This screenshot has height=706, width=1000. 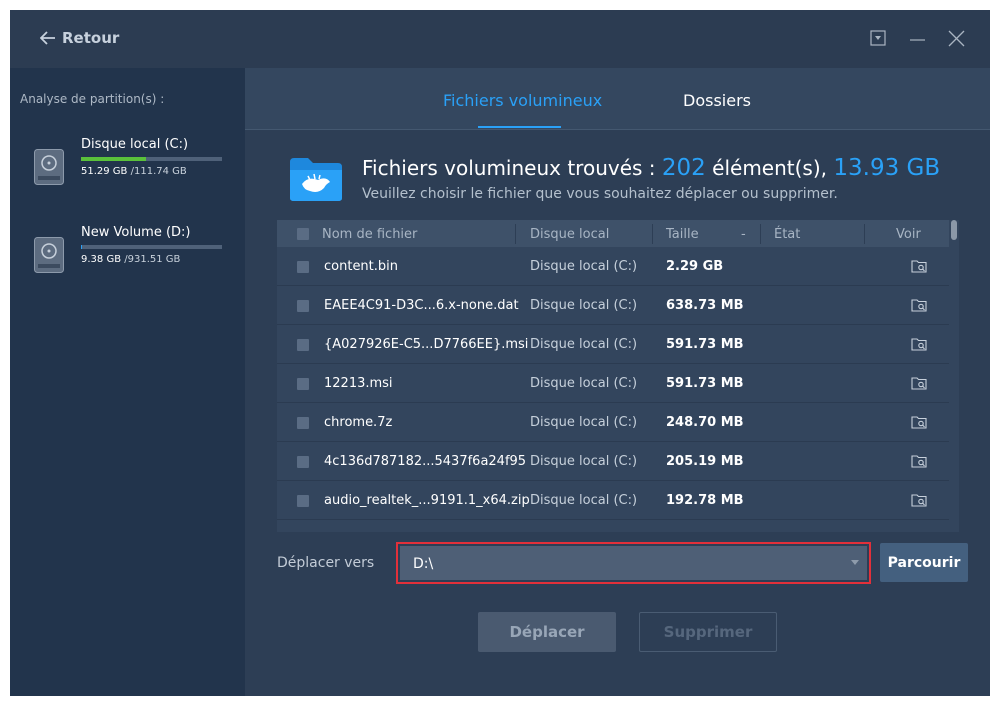 What do you see at coordinates (787, 234) in the screenshot?
I see `column-state-header: État` at bounding box center [787, 234].